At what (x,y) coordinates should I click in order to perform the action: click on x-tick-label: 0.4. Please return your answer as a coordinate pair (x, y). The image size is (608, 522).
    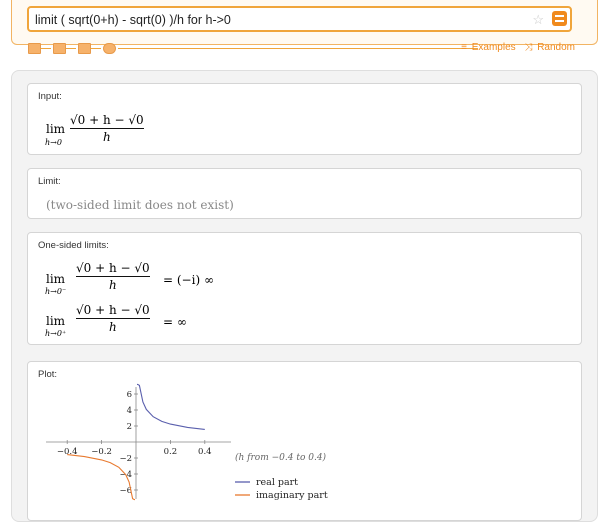
    Looking at the image, I should click on (205, 452).